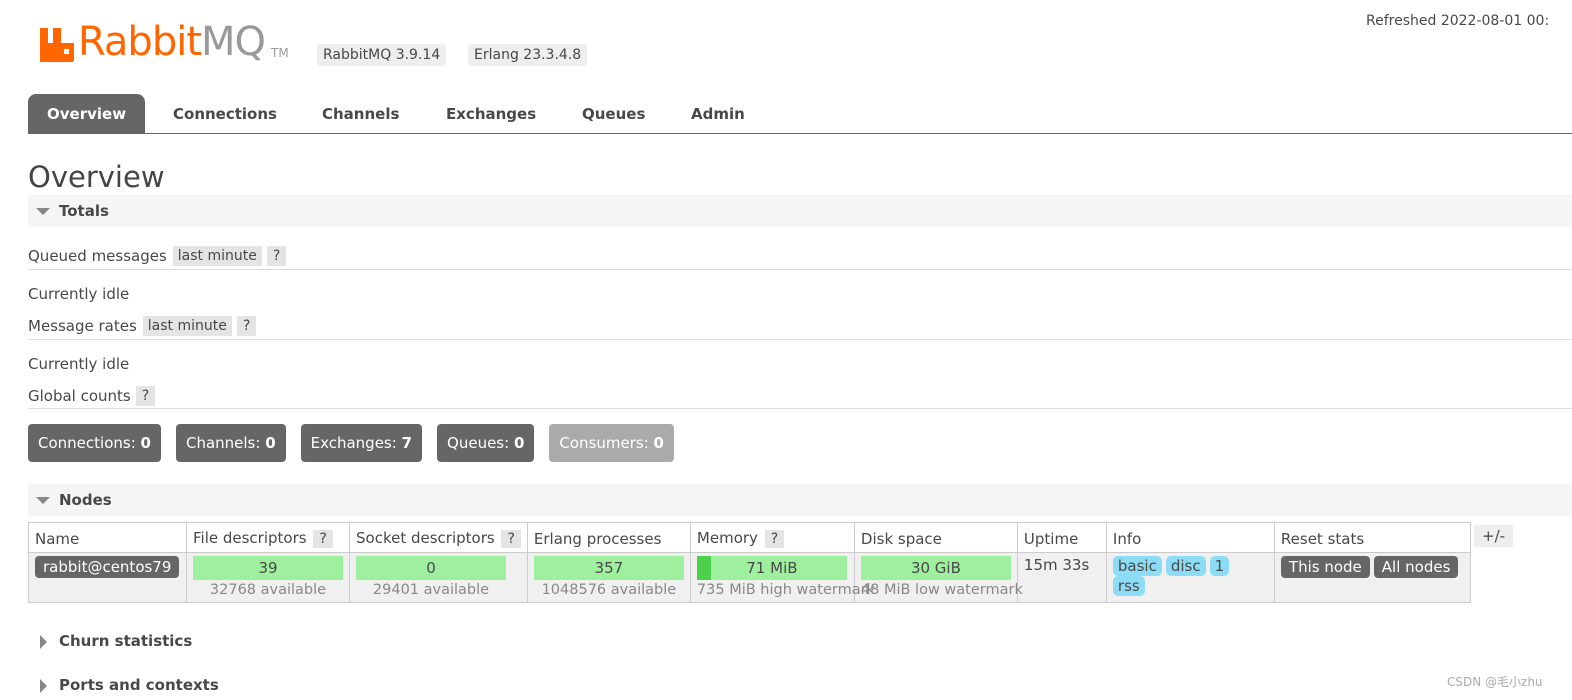 This screenshot has height=700, width=1572. I want to click on ports-and-contexts-section-toggle: Ports and contexts, so click(123, 685).